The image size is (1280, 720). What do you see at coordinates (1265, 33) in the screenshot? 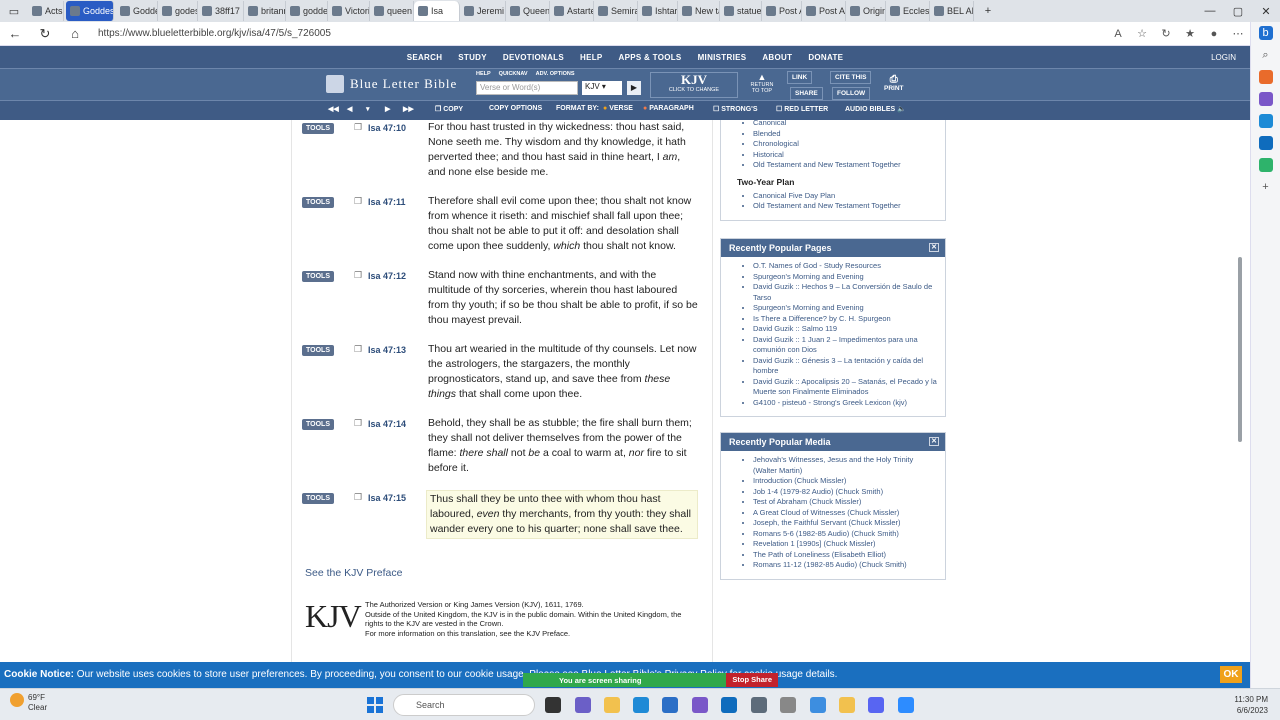
I see `bing-icon: b` at bounding box center [1265, 33].